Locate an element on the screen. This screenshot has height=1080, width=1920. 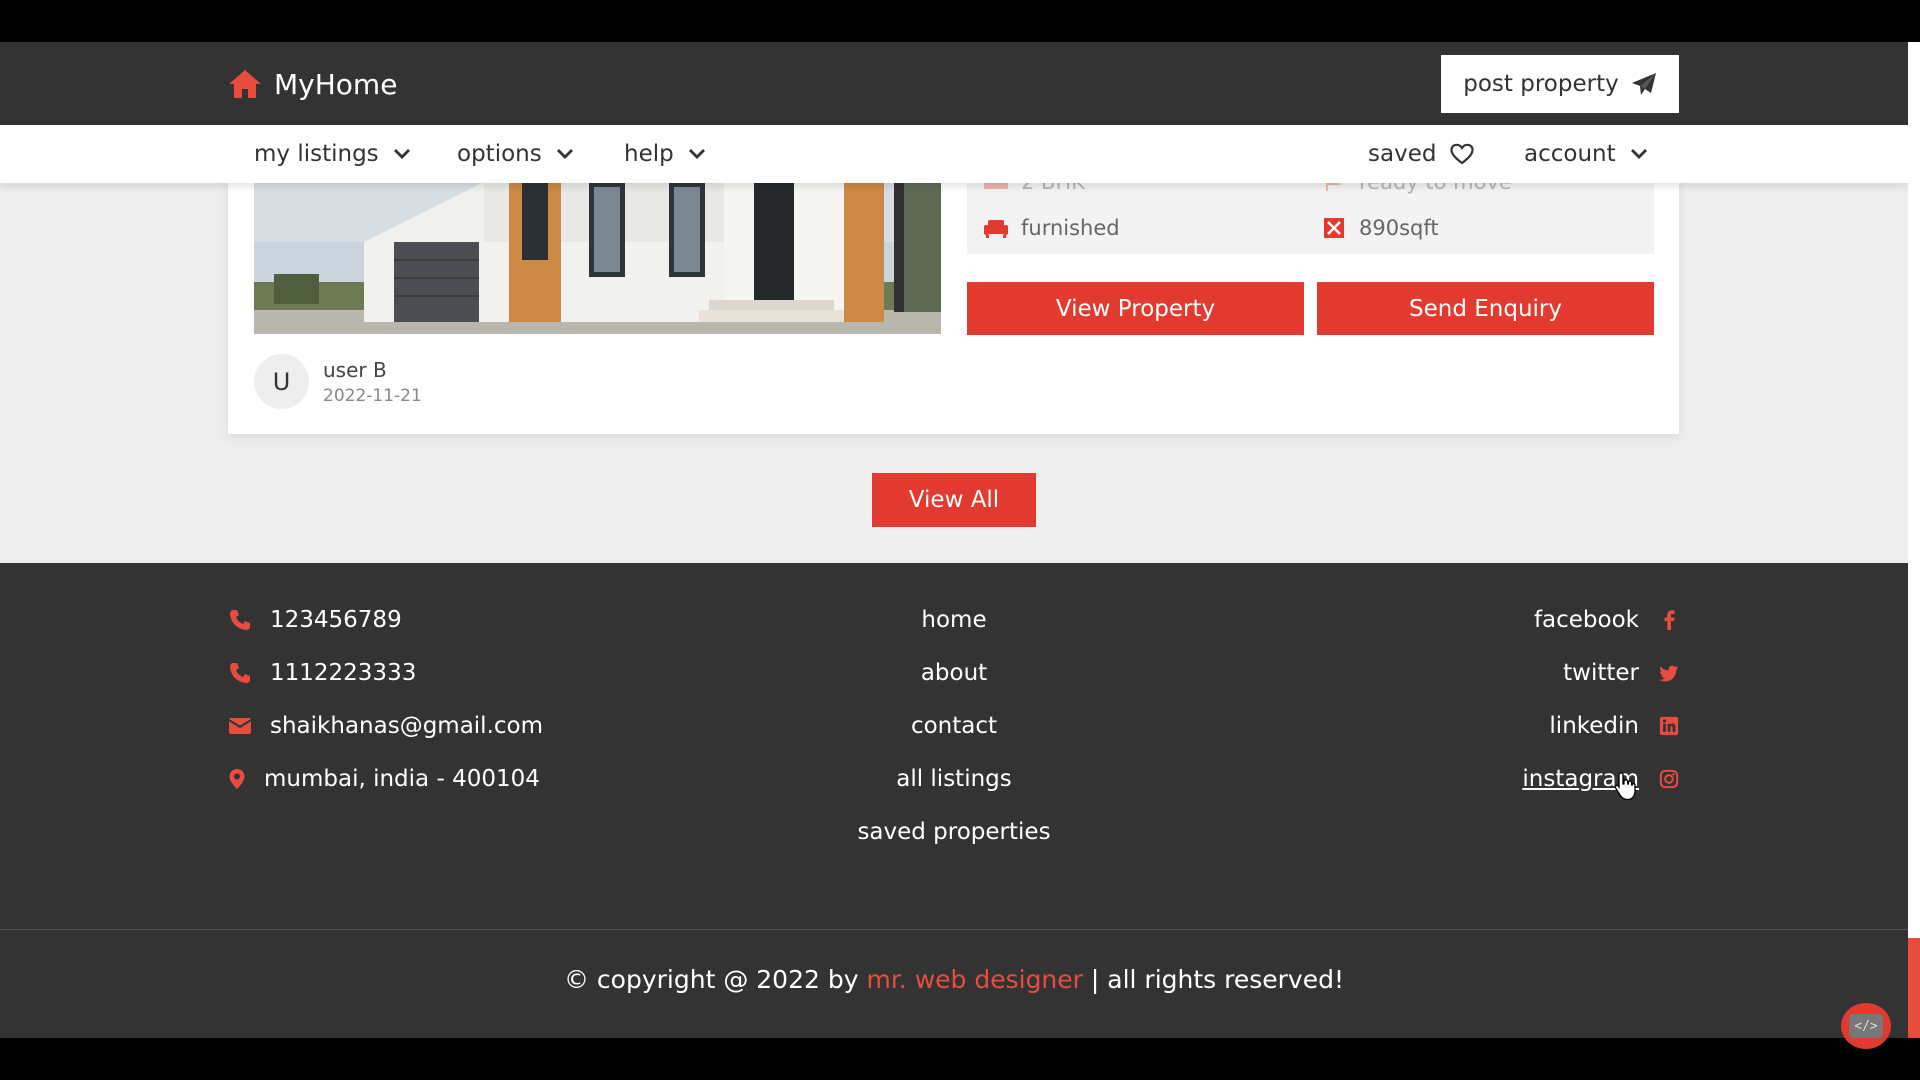
twitter-icon is located at coordinates (1669, 673).